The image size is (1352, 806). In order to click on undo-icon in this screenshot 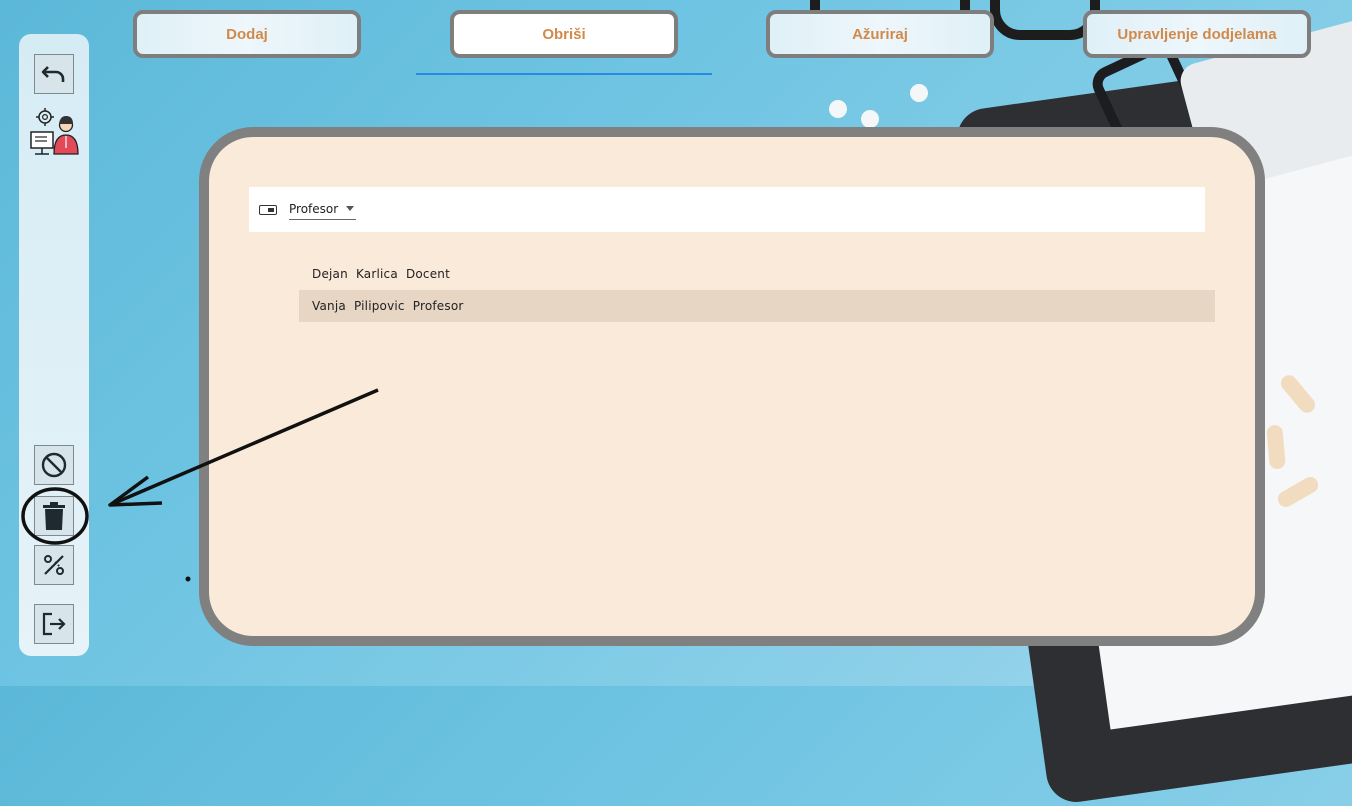, I will do `click(53, 74)`.